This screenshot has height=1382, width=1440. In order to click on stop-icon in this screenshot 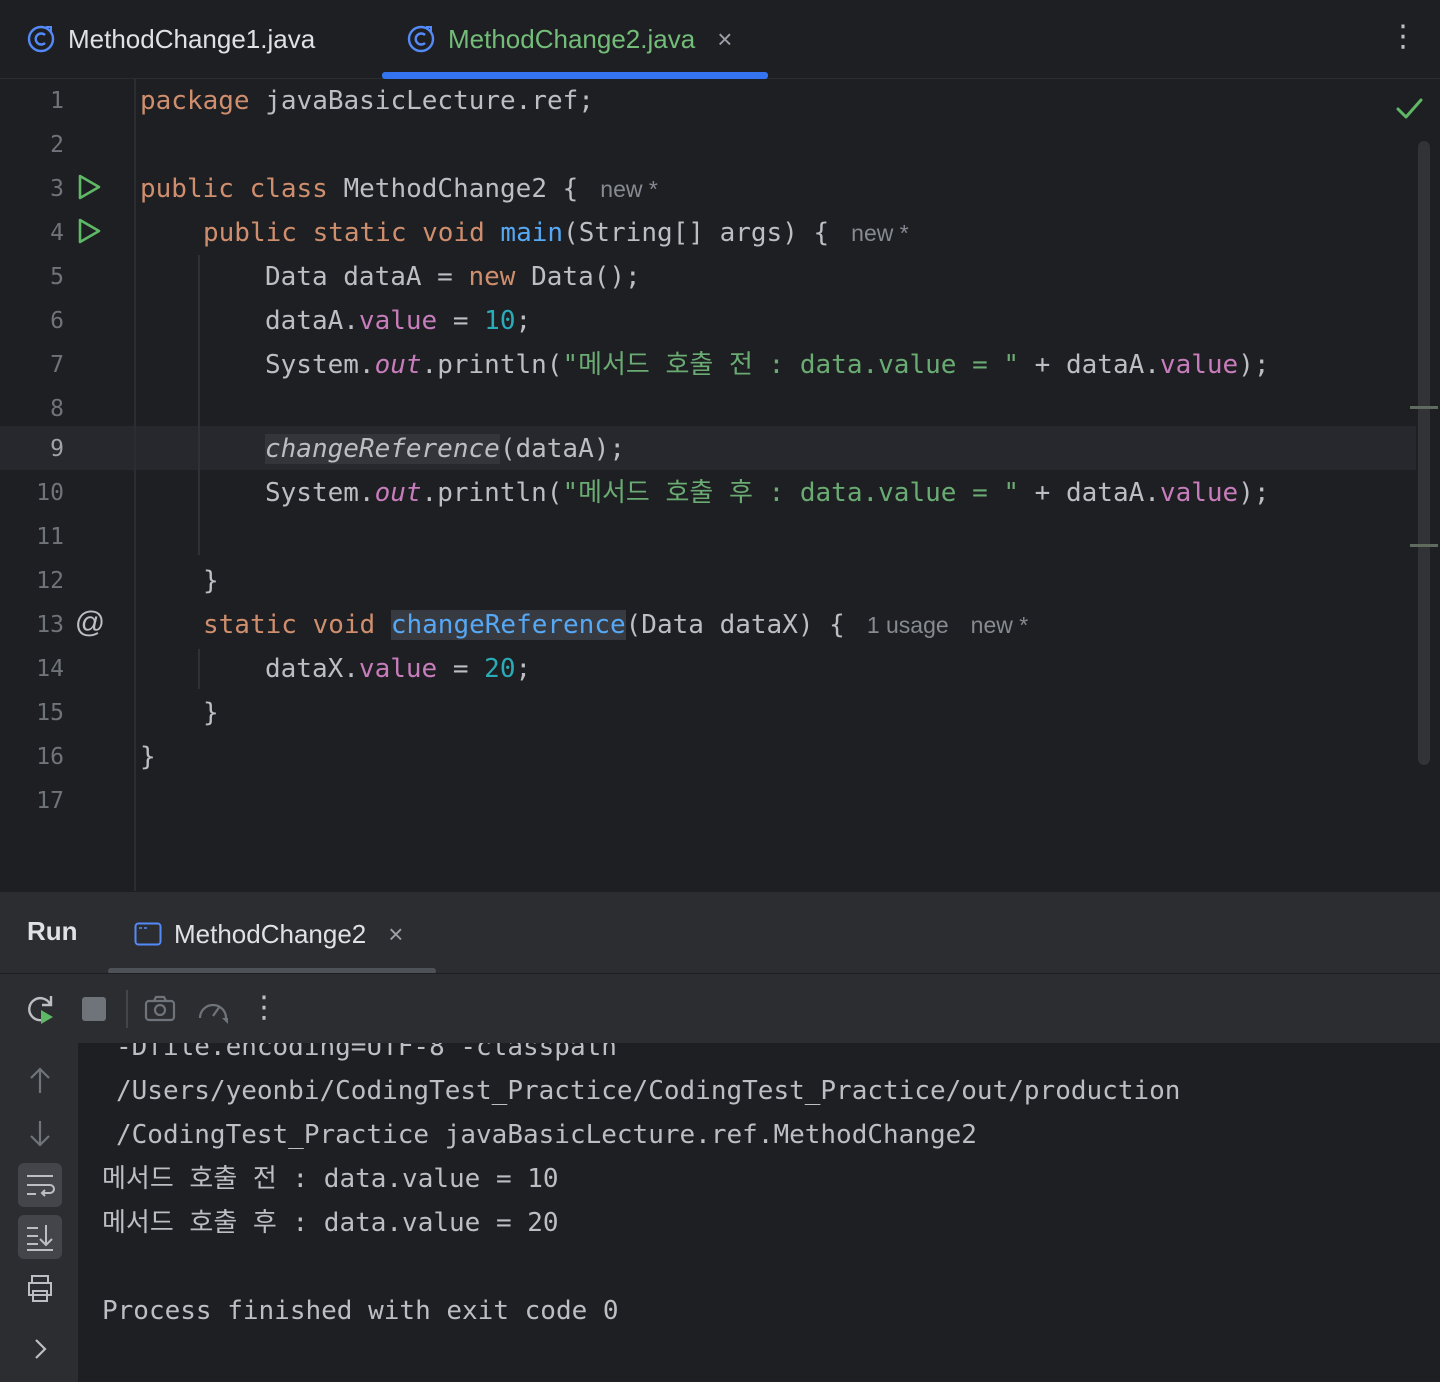, I will do `click(94, 1009)`.